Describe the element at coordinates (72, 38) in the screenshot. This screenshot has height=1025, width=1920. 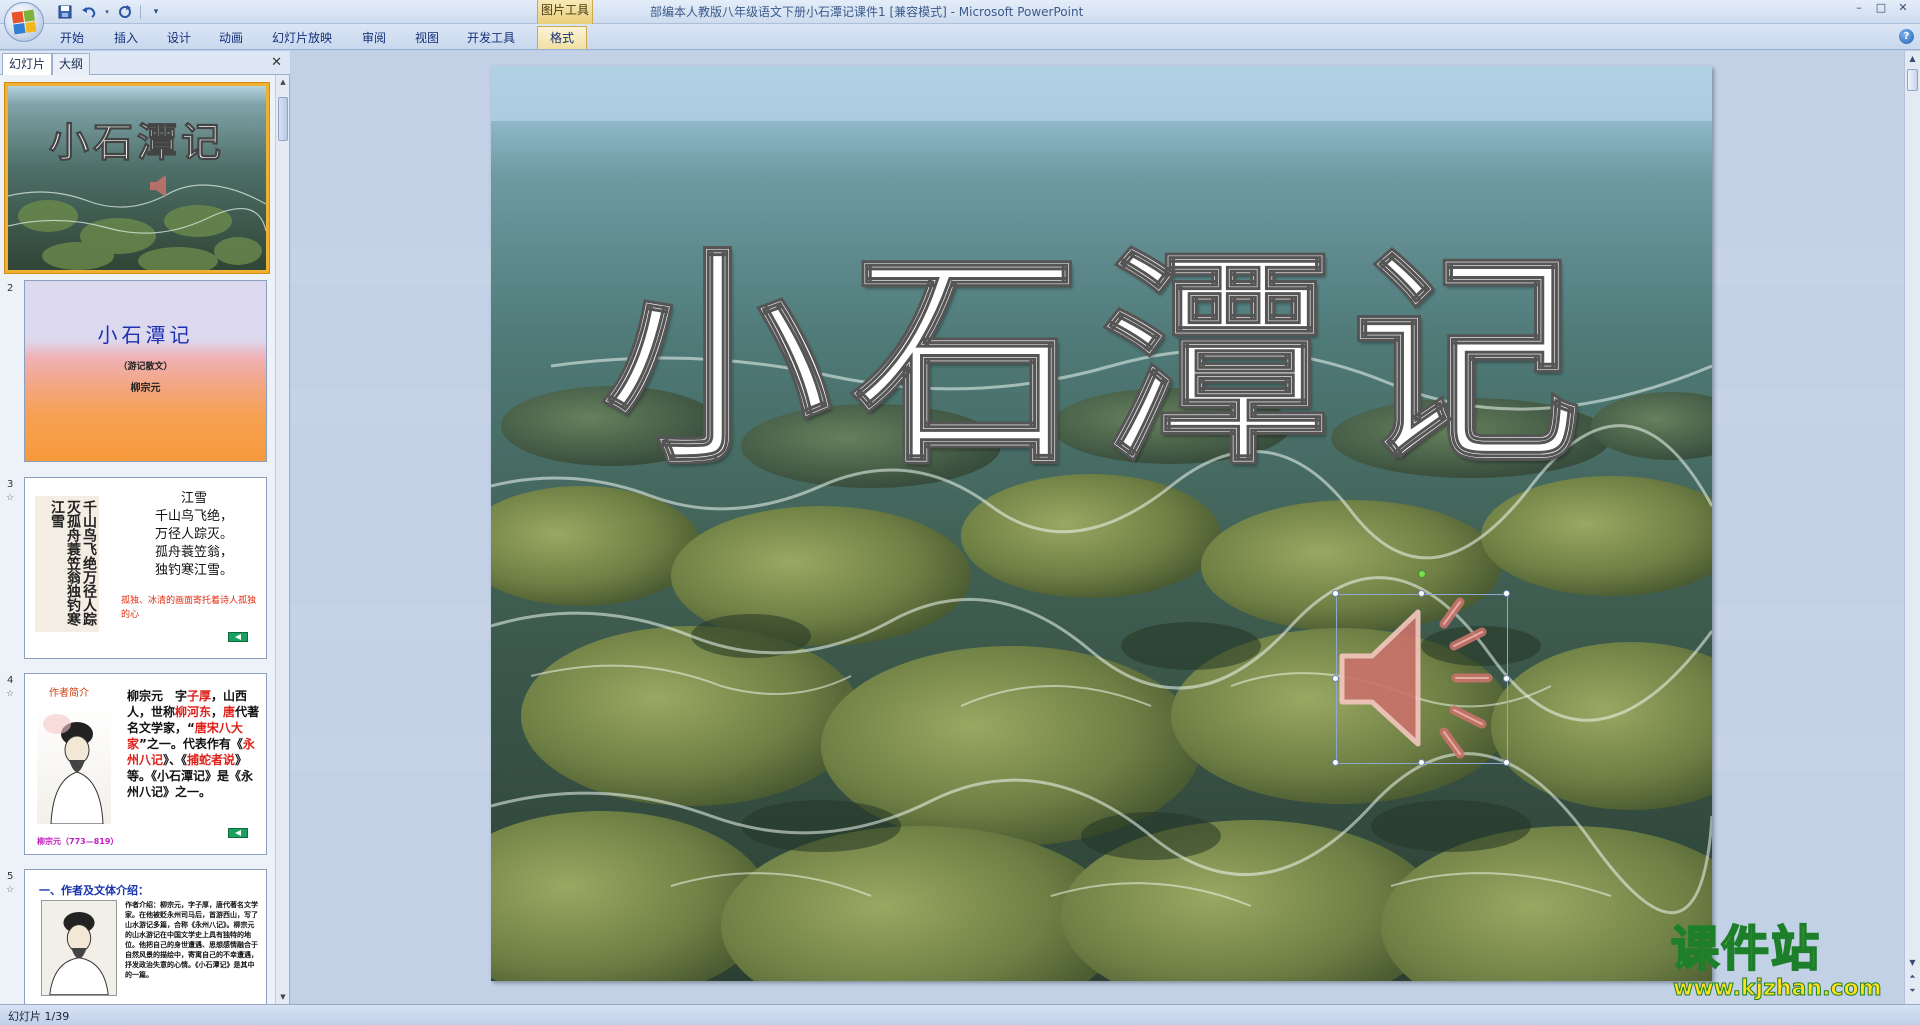
I see `tab-home: 开始` at that location.